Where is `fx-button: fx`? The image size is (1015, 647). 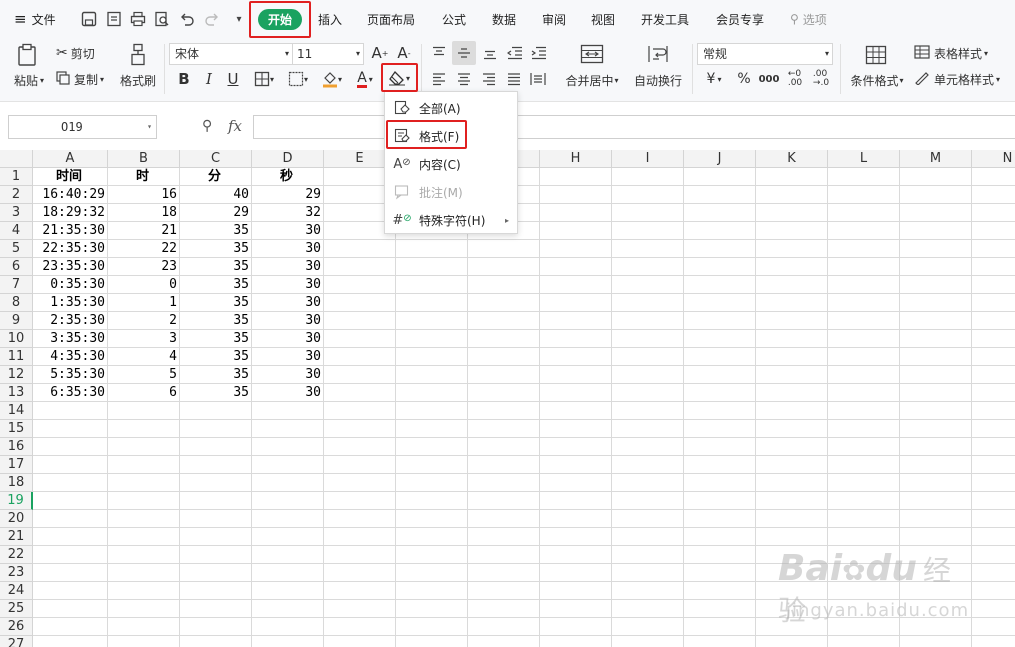
fx-button: fx is located at coordinates (235, 126).